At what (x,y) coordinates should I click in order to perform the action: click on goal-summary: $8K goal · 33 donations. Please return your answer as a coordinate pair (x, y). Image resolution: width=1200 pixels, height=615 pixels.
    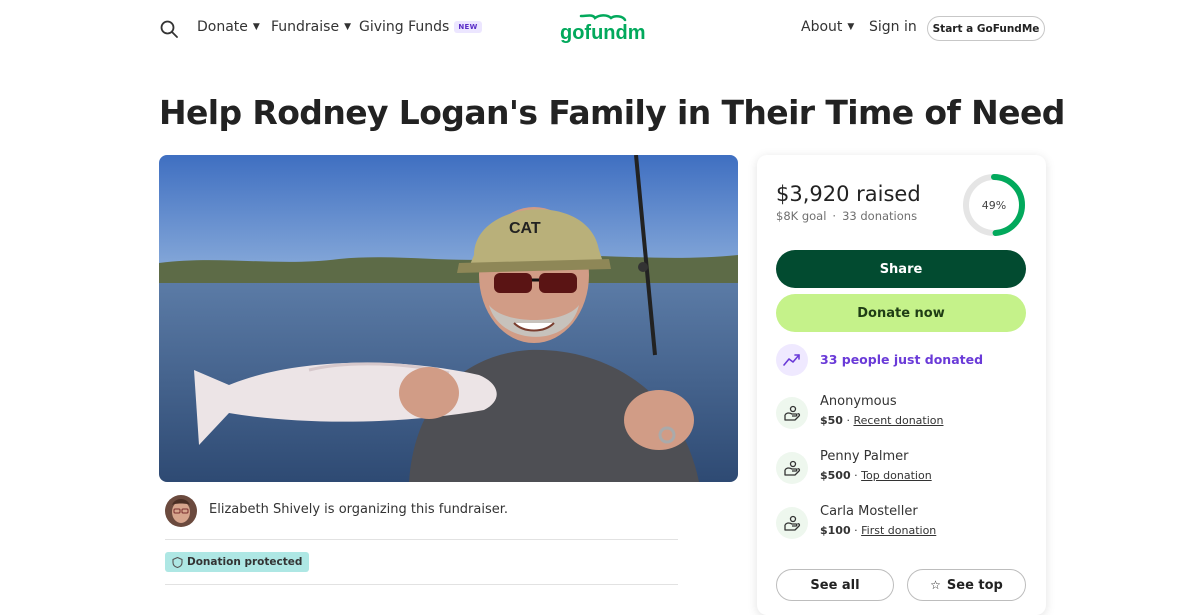
    Looking at the image, I should click on (847, 216).